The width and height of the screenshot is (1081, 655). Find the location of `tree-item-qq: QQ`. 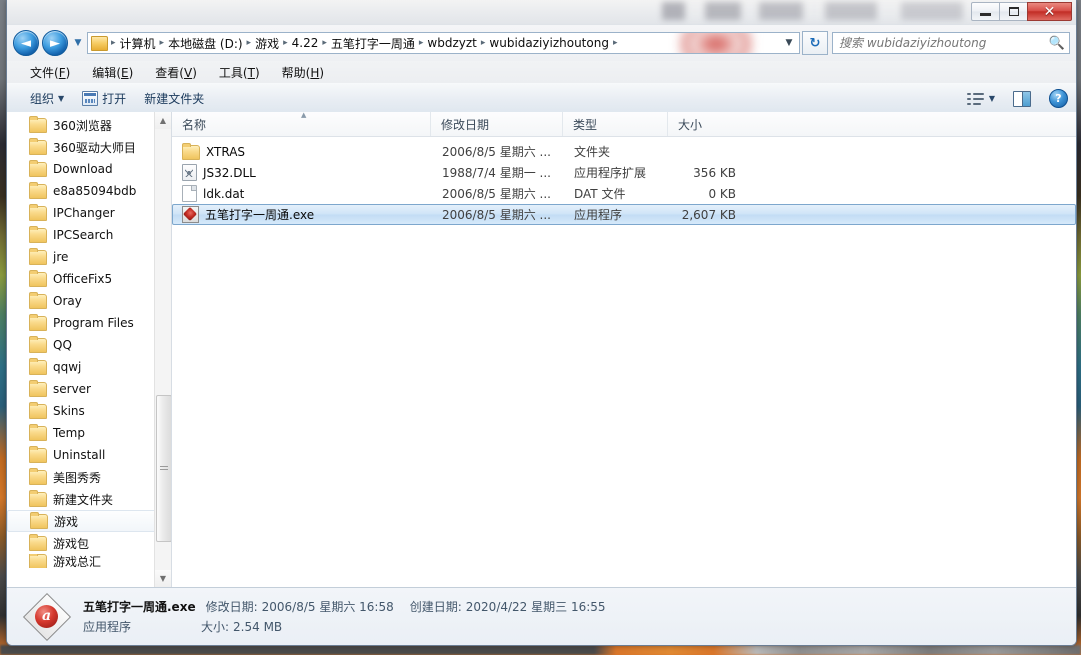

tree-item-qq: QQ is located at coordinates (89, 345).